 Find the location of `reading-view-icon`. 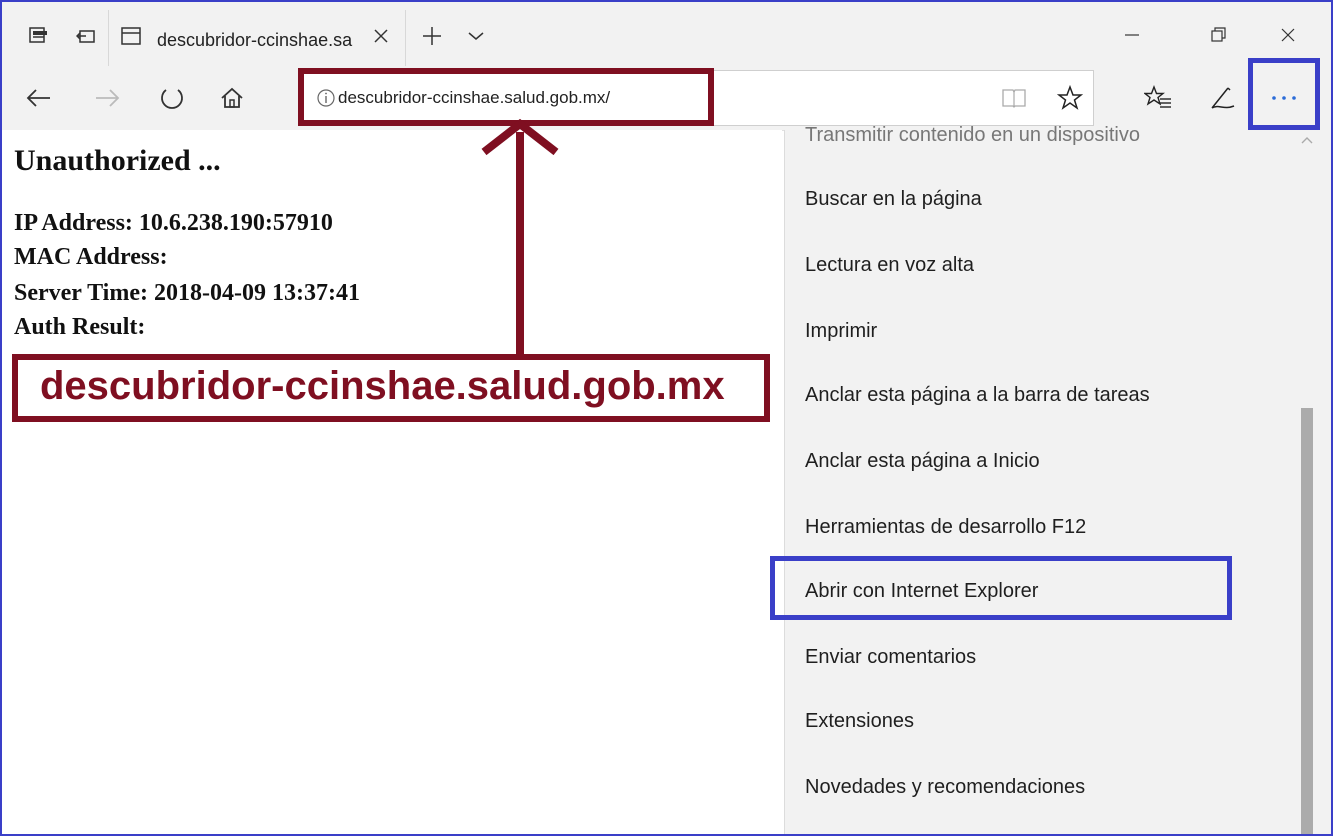

reading-view-icon is located at coordinates (1014, 98).